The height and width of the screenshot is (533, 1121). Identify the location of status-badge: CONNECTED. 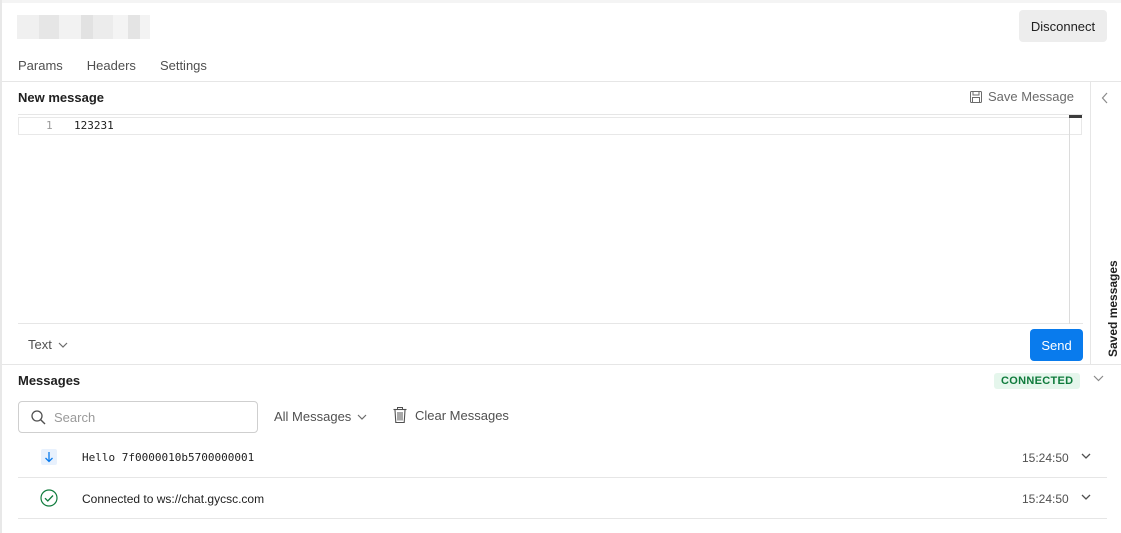
(1037, 381).